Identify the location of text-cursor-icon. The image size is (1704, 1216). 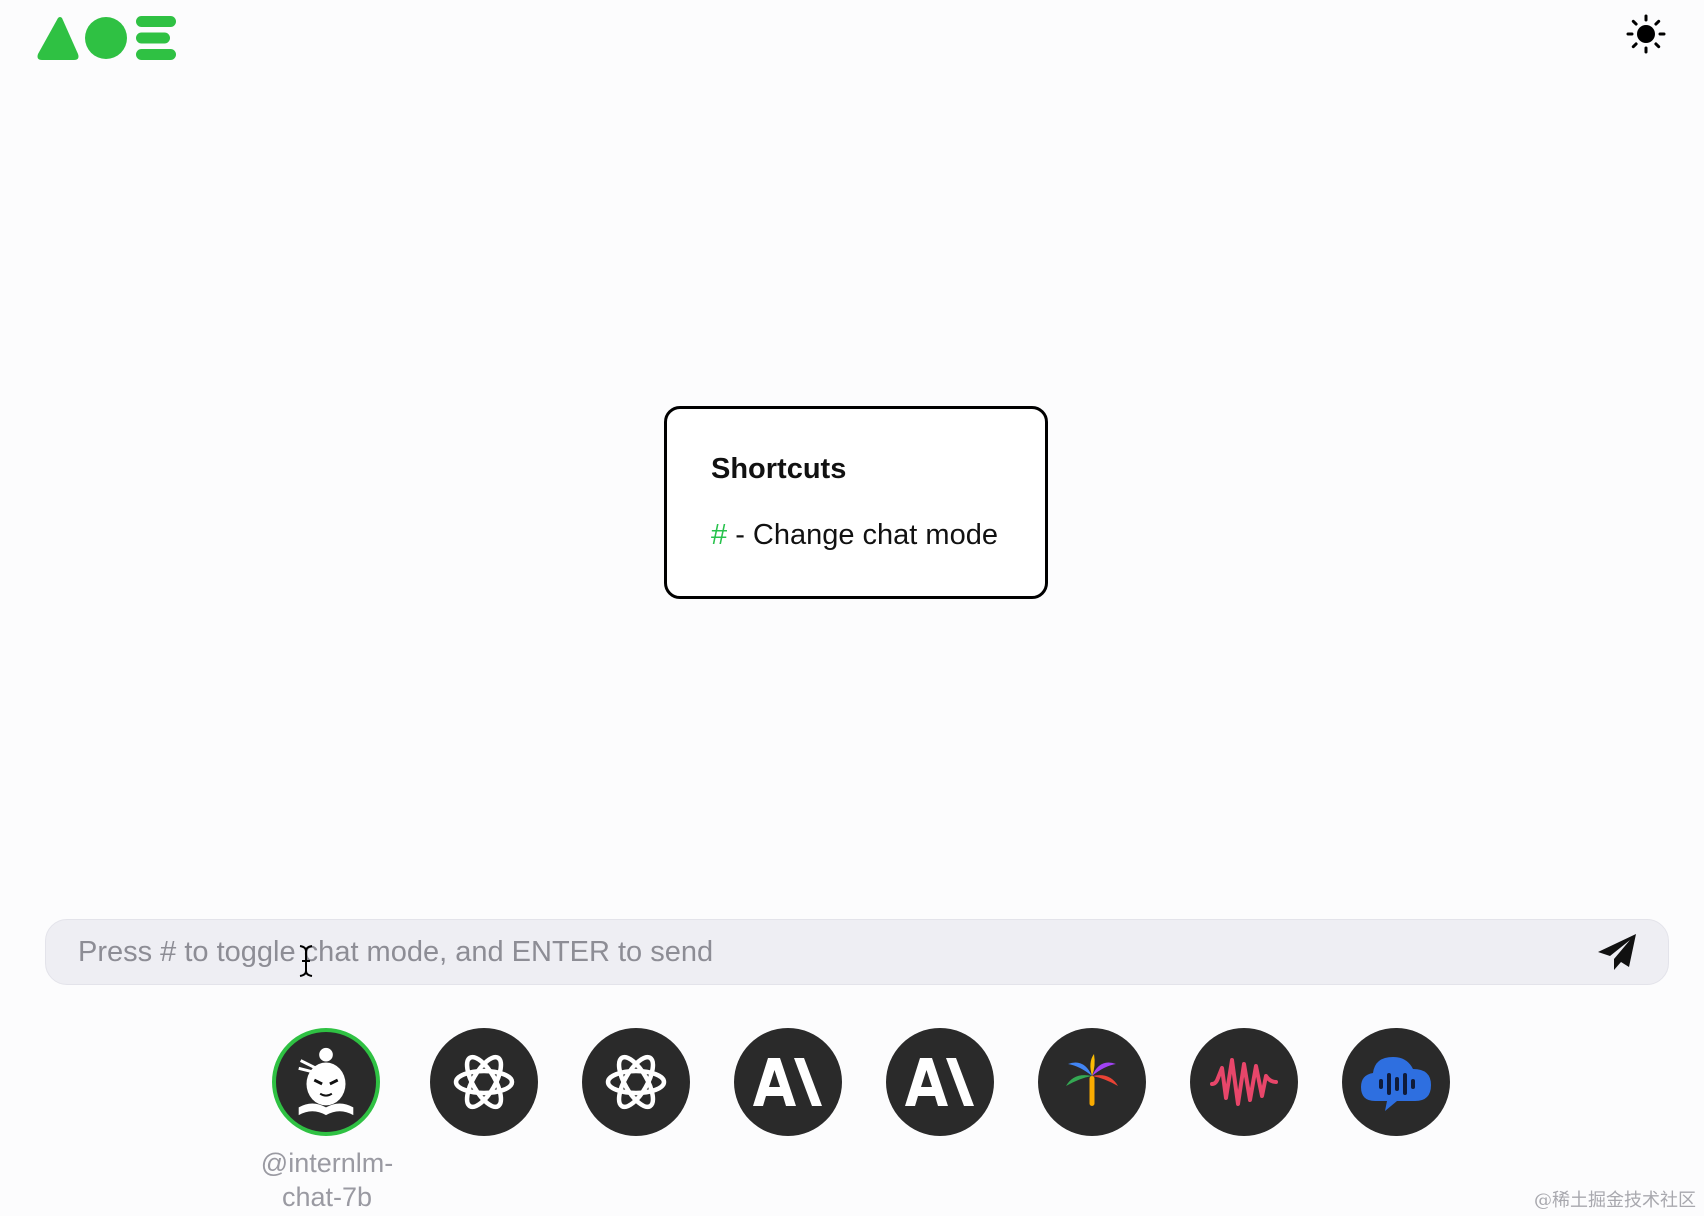
(306, 961).